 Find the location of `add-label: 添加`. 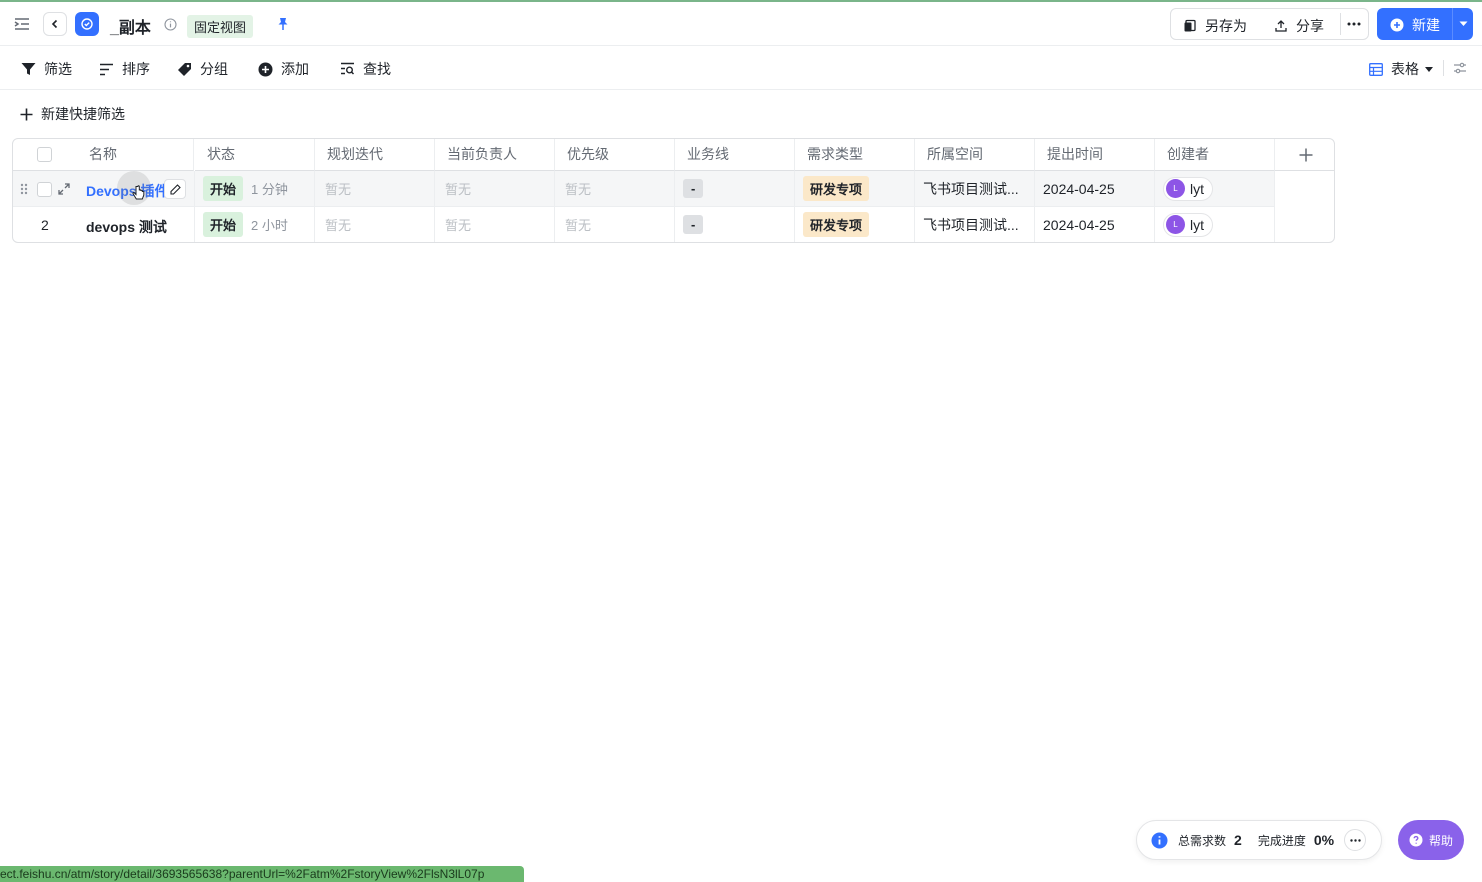

add-label: 添加 is located at coordinates (295, 69).